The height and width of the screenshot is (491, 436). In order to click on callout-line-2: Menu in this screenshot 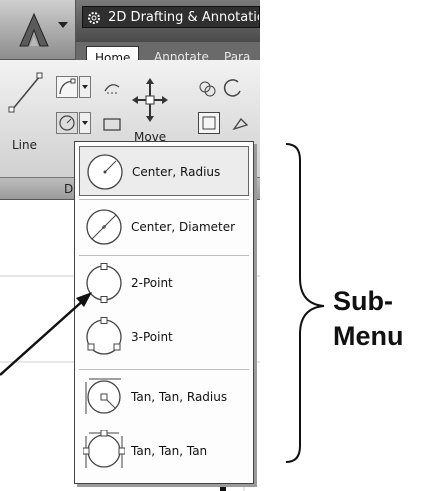, I will do `click(368, 336)`.